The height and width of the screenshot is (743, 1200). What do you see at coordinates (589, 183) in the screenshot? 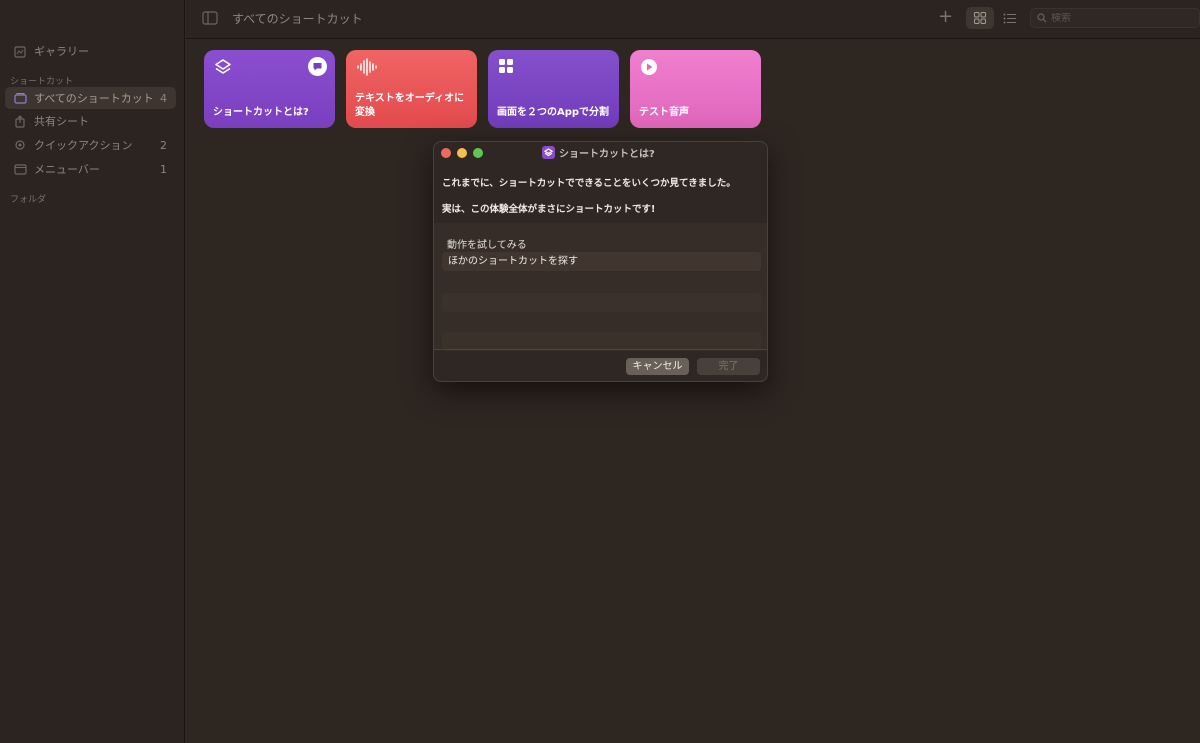
I see `dialog-message: これまでに、ショートカットでできることをいくつか見てきました。` at bounding box center [589, 183].